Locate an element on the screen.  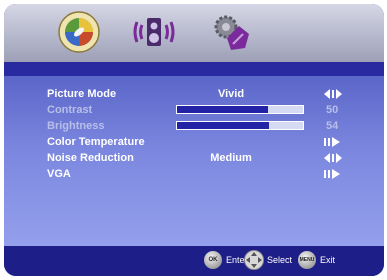
footer-help-bar: OK Enter Select MENU Exit is located at coordinates (194, 261).